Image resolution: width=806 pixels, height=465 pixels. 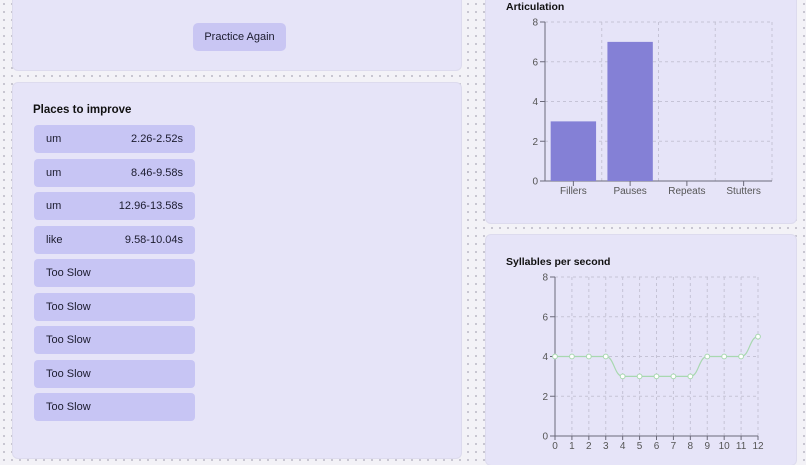 What do you see at coordinates (630, 111) in the screenshot?
I see `bar-pauses` at bounding box center [630, 111].